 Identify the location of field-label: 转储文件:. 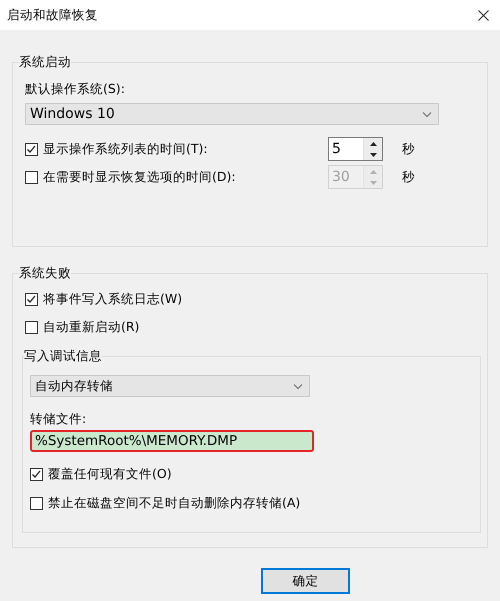
(59, 419).